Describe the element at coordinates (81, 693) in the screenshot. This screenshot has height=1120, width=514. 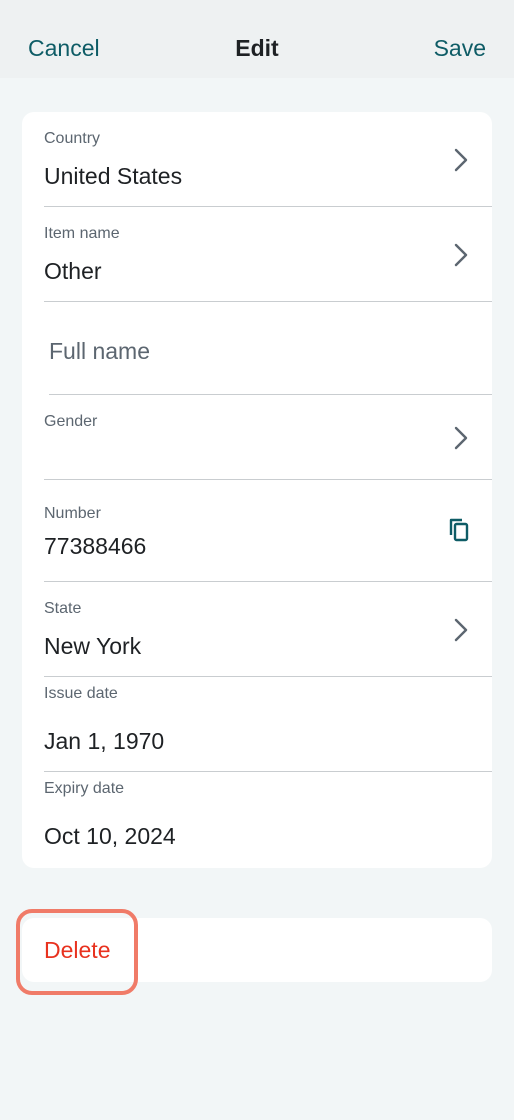
I see `issue-date-label: Issue date` at that location.